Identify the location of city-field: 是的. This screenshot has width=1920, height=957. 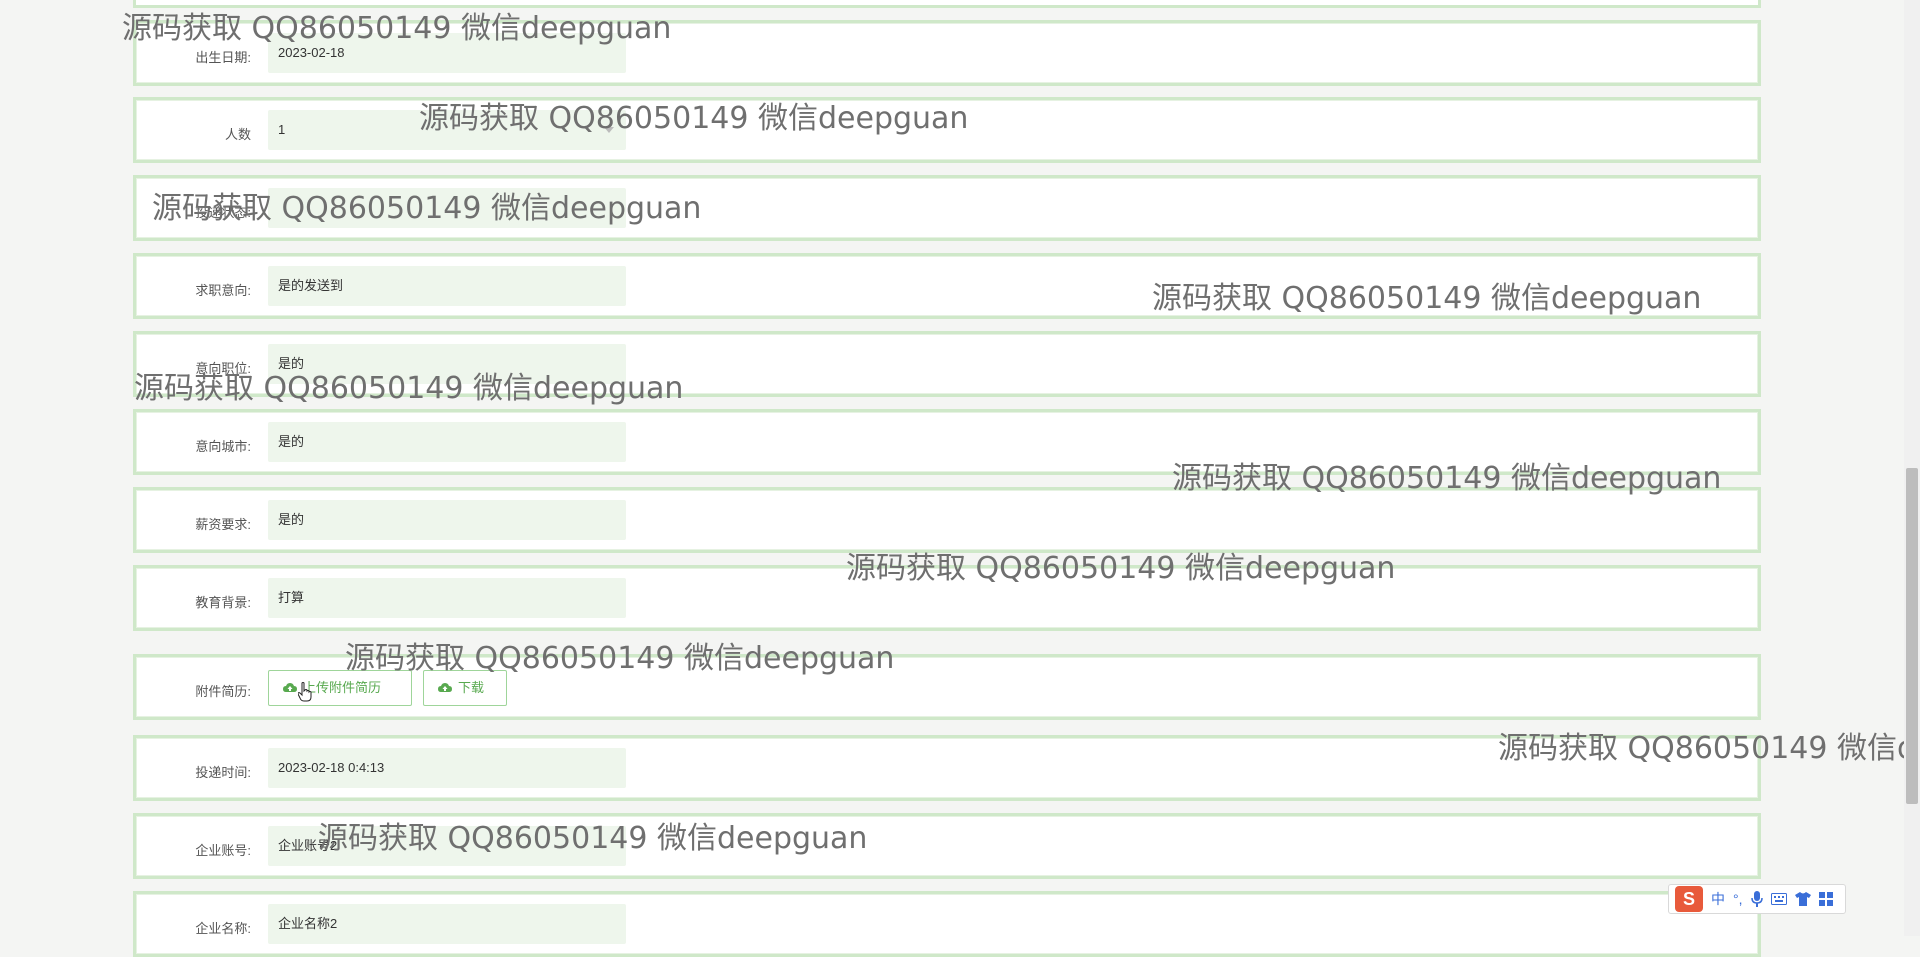
(447, 442).